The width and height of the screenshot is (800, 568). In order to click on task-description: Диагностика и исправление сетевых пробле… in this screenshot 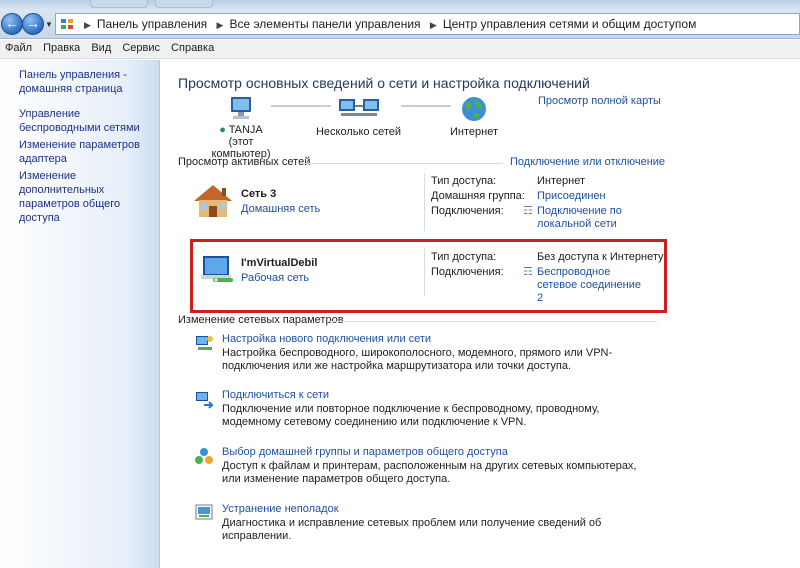, I will do `click(412, 529)`.